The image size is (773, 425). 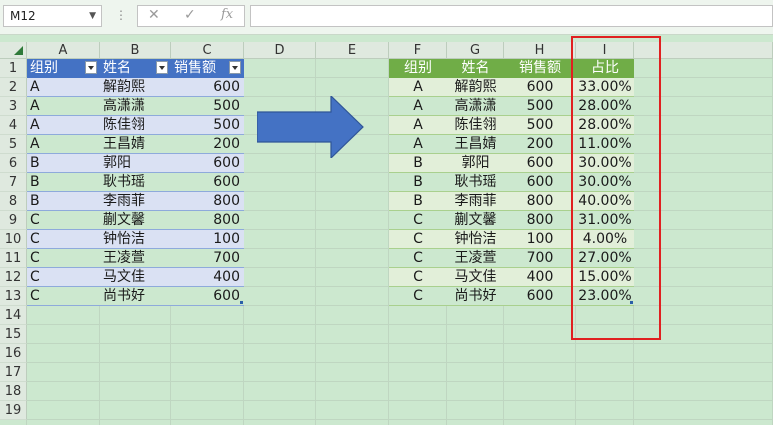 What do you see at coordinates (280, 50) in the screenshot?
I see `column-header-D: D` at bounding box center [280, 50].